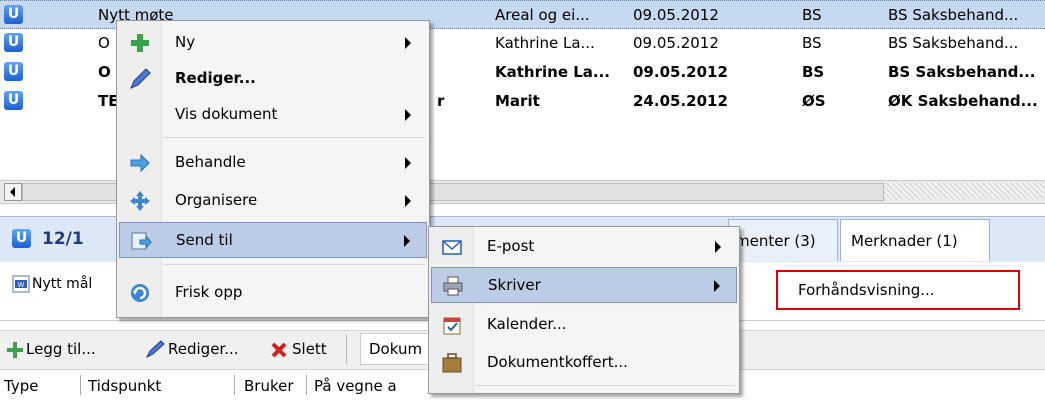  I want to click on menu-item-refresh: Frisk opp, so click(273, 293).